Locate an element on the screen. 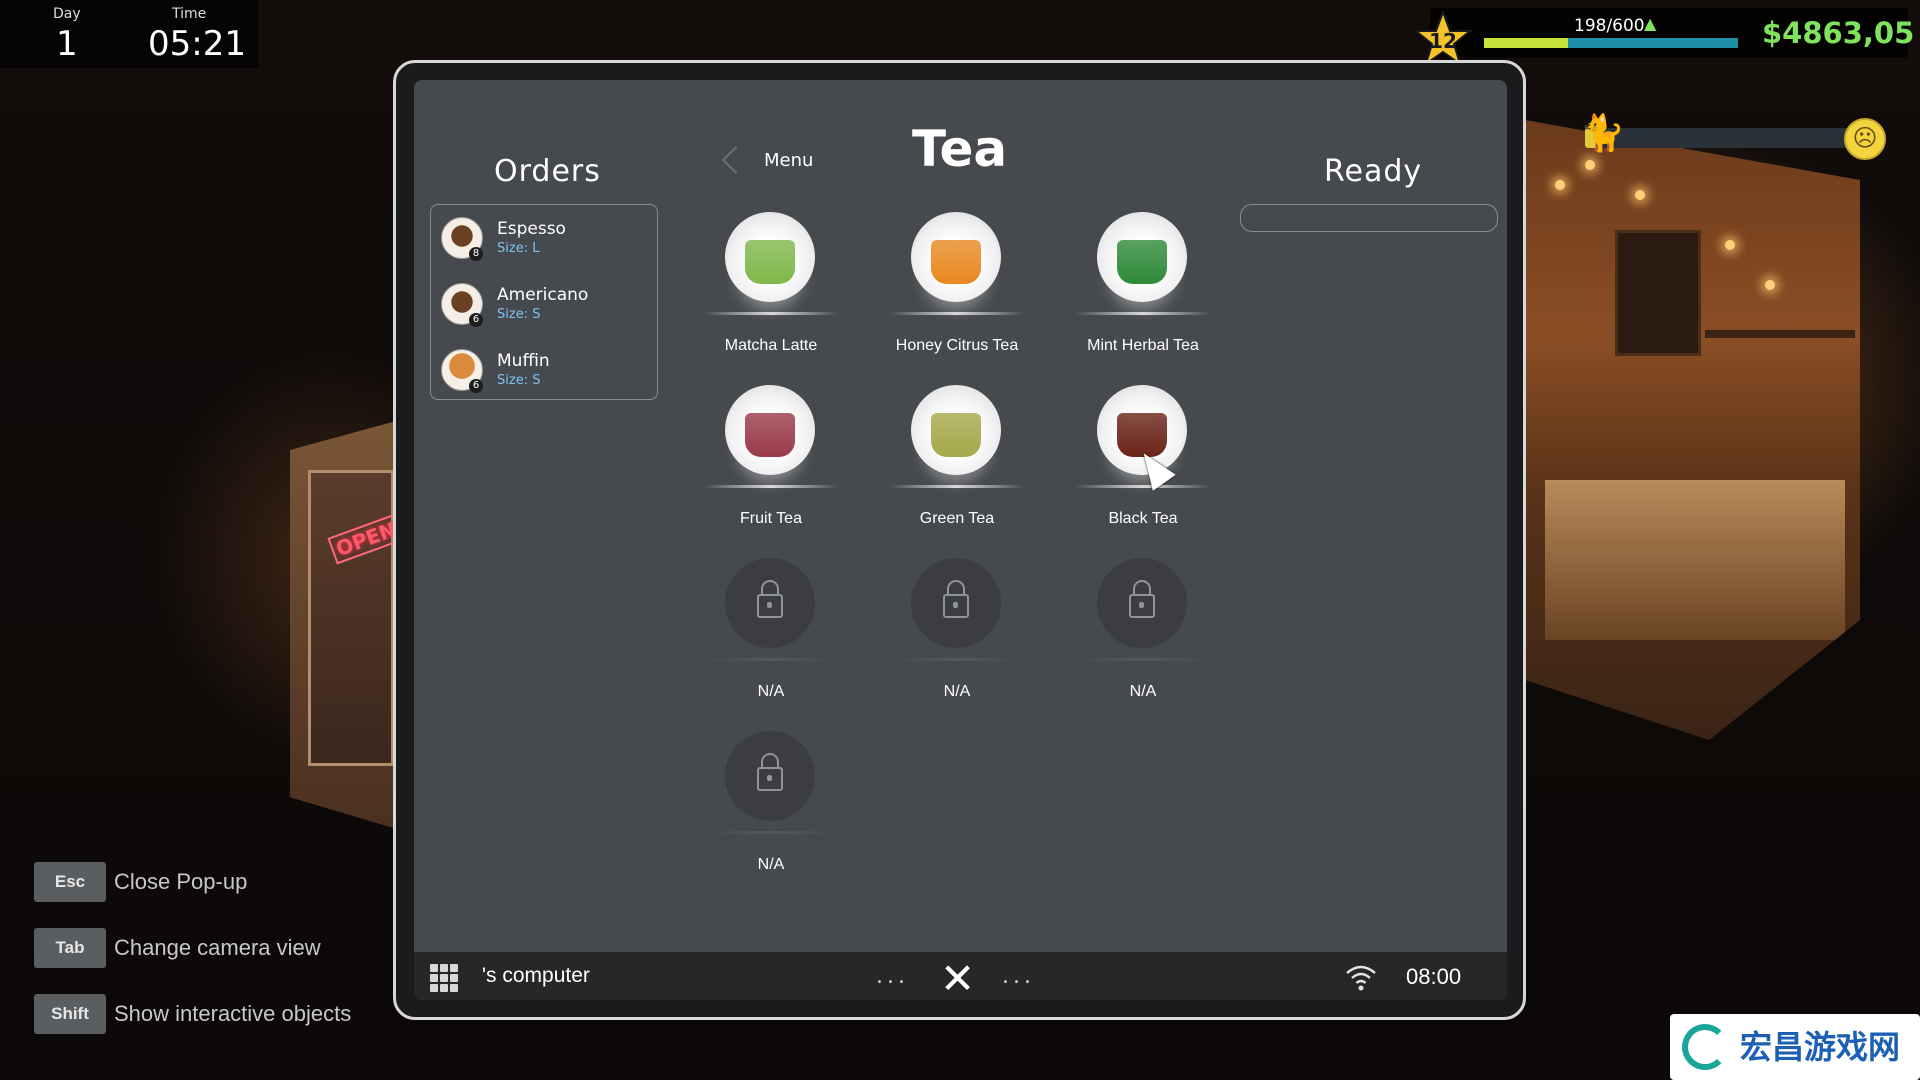  site-watermark: 宏昌游戏网 is located at coordinates (1795, 1047).